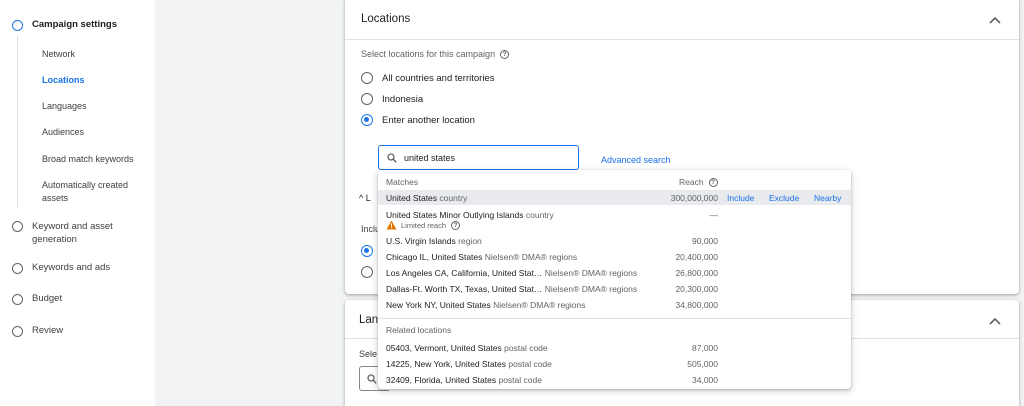 The image size is (1024, 406). What do you see at coordinates (365, 198) in the screenshot?
I see `advanced-toggle-partial: ^ L` at bounding box center [365, 198].